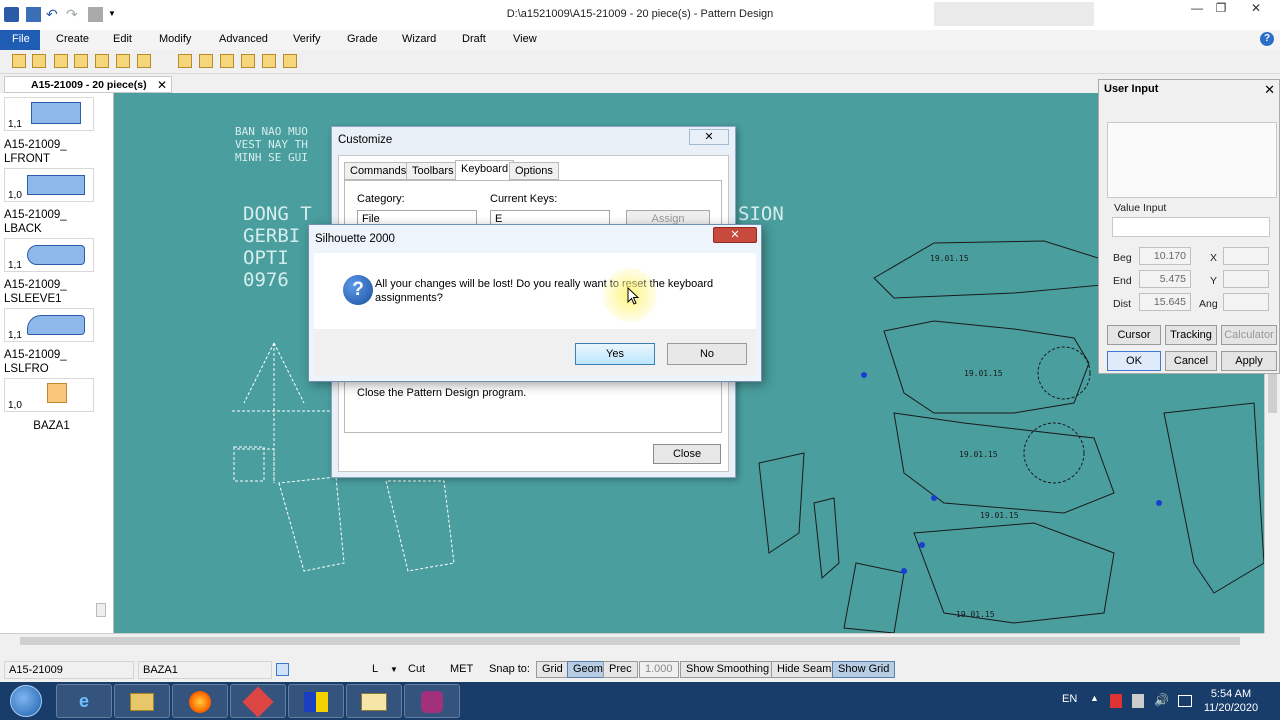 This screenshot has height=720, width=1280. Describe the element at coordinates (362, 39) in the screenshot. I see `menu-grade: Grade` at that location.